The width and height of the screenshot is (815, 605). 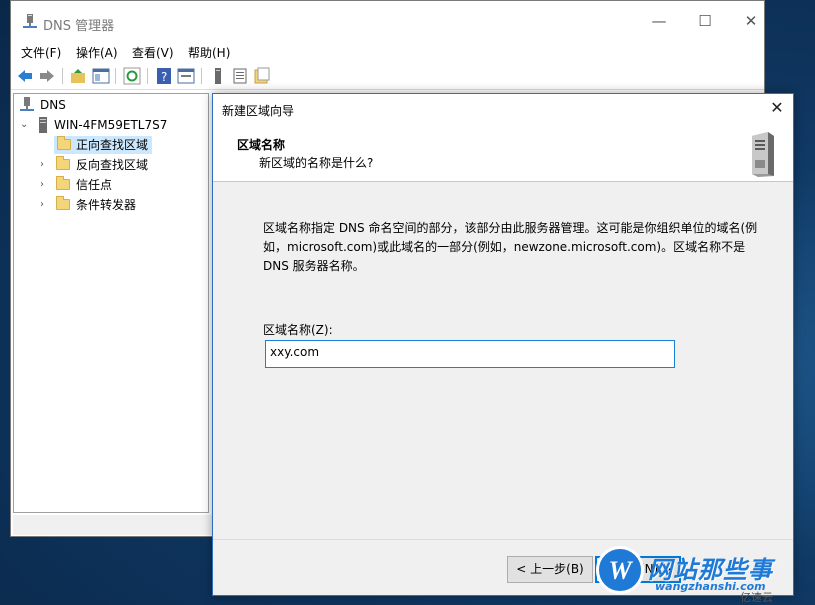 What do you see at coordinates (132, 76) in the screenshot?
I see `refresh-icon` at bounding box center [132, 76].